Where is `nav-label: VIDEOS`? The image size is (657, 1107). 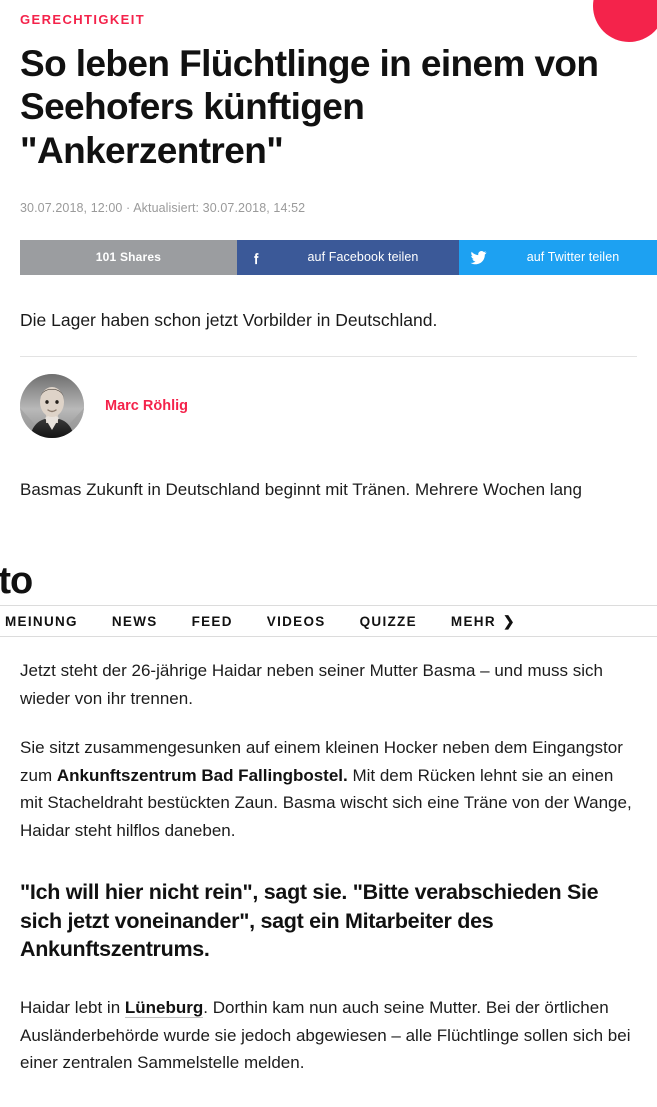 nav-label: VIDEOS is located at coordinates (296, 621).